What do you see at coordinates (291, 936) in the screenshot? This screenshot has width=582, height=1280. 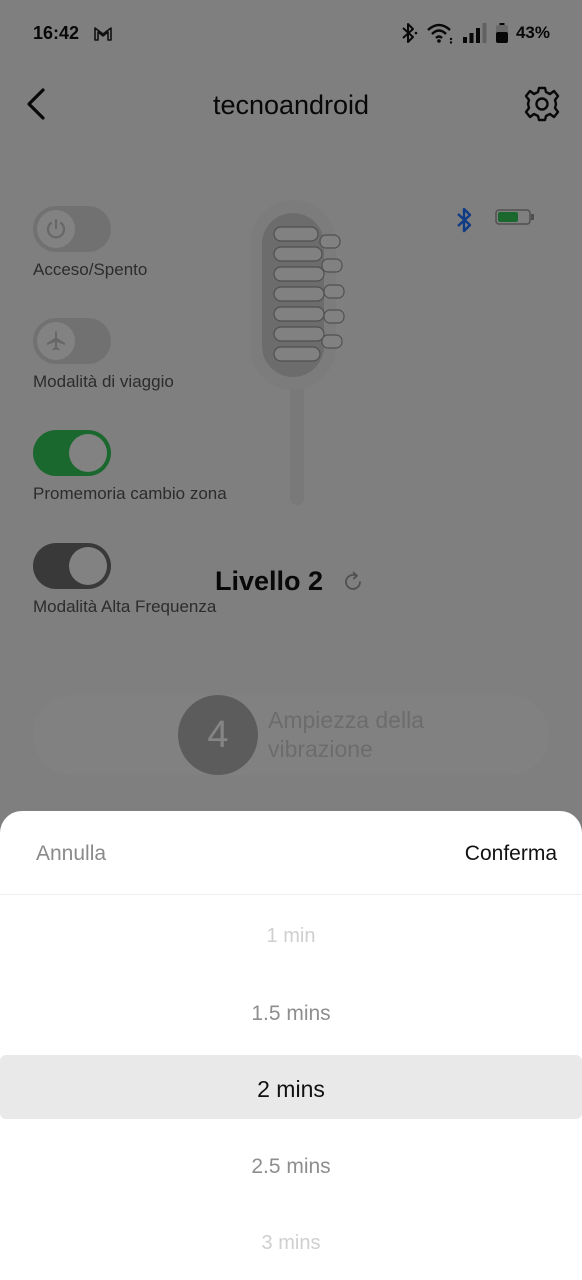 I see `picker-option: 1 min` at bounding box center [291, 936].